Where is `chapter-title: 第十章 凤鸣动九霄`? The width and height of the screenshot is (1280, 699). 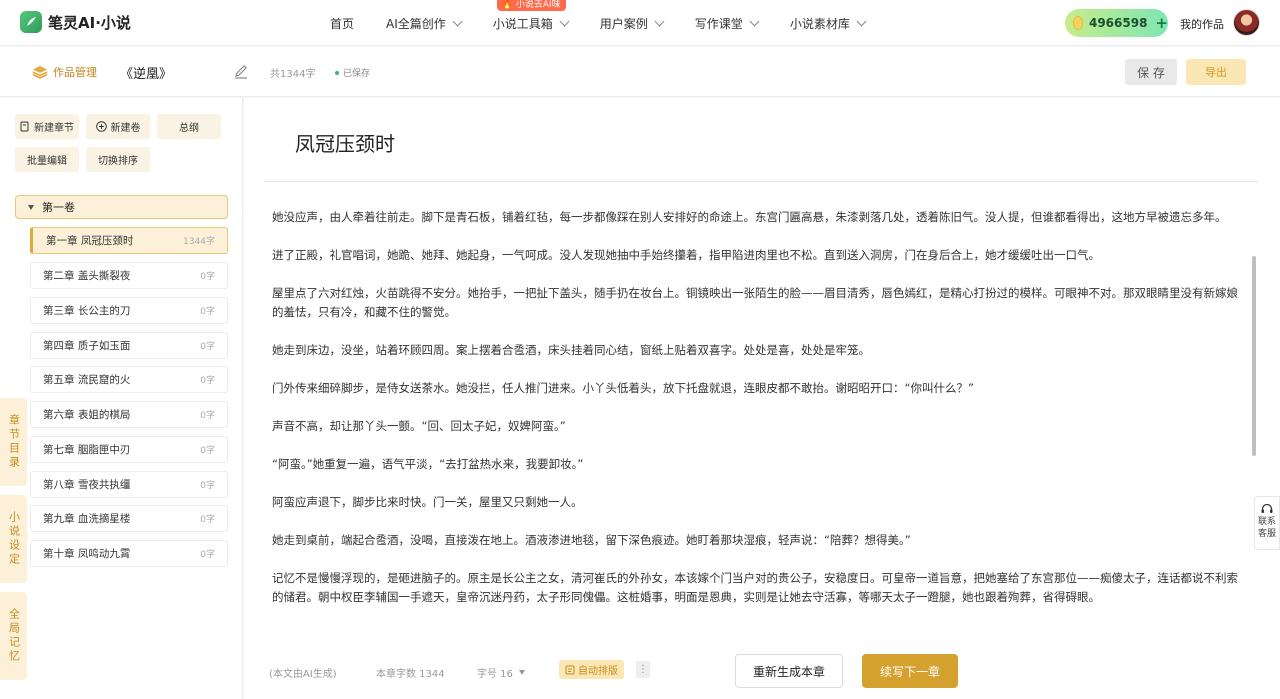
chapter-title: 第十章 凤鸣动九霄 is located at coordinates (87, 554).